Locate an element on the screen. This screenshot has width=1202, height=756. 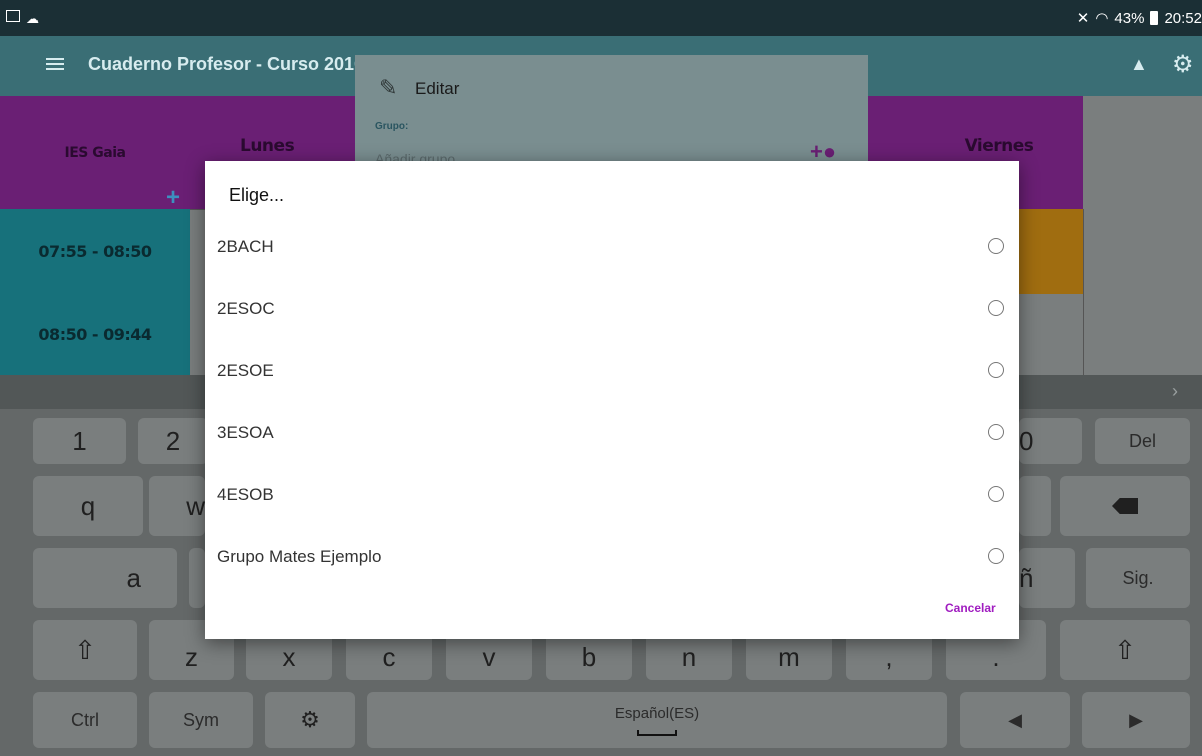
option-2esoc: 2ESOC is located at coordinates (612, 309).